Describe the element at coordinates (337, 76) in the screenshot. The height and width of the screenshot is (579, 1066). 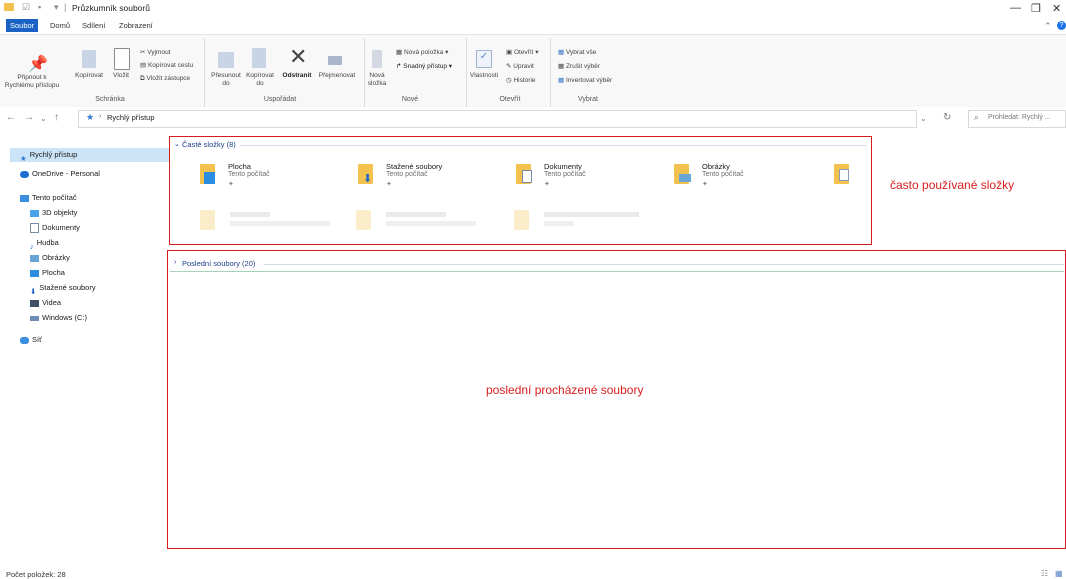
I see `rename-button: Přejmenovat` at that location.